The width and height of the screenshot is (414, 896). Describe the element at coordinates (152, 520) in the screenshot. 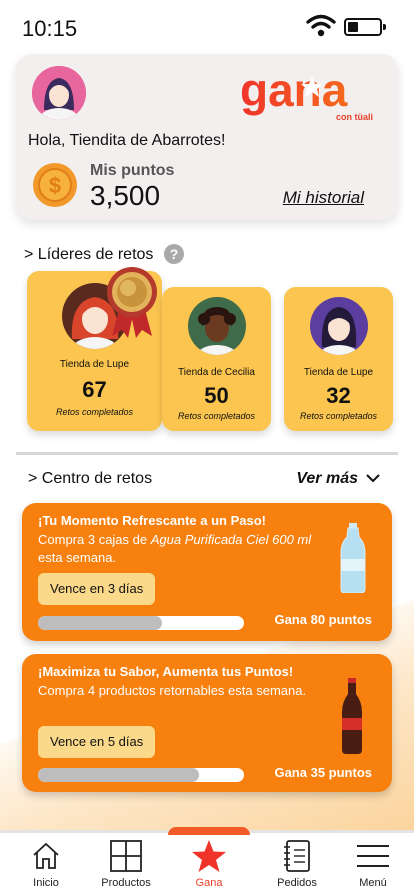

I see `challenge-title: ¡Tu Momento Refrescante a un Paso!` at that location.